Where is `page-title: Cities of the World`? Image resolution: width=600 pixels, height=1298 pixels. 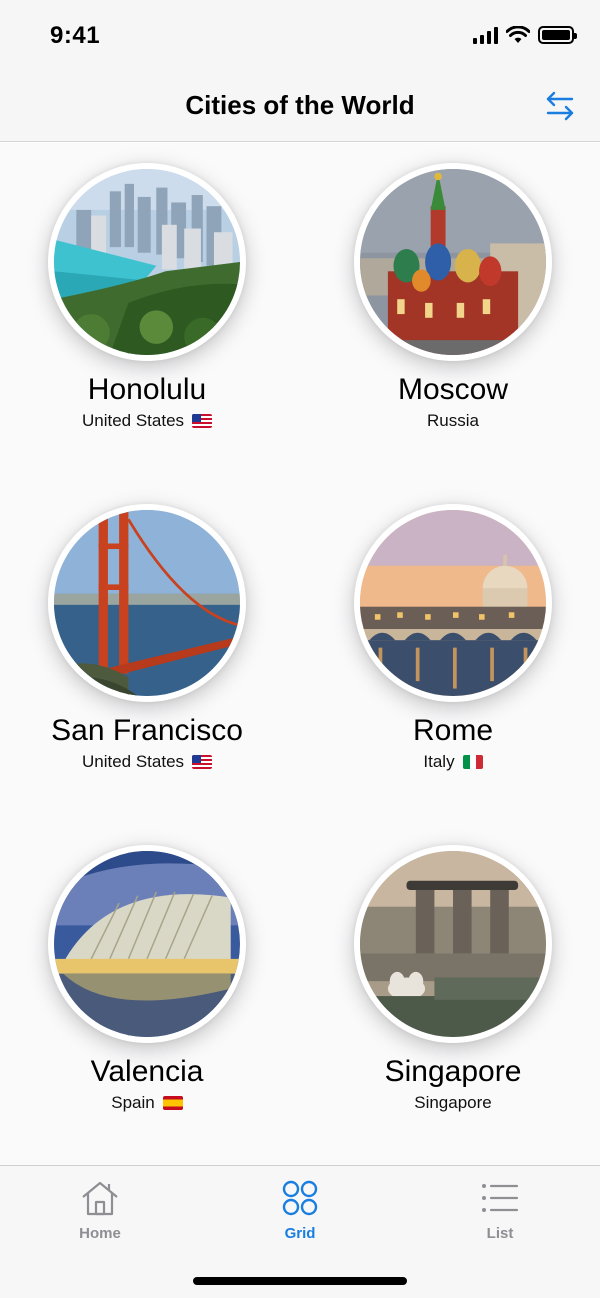
page-title: Cities of the World is located at coordinates (300, 105).